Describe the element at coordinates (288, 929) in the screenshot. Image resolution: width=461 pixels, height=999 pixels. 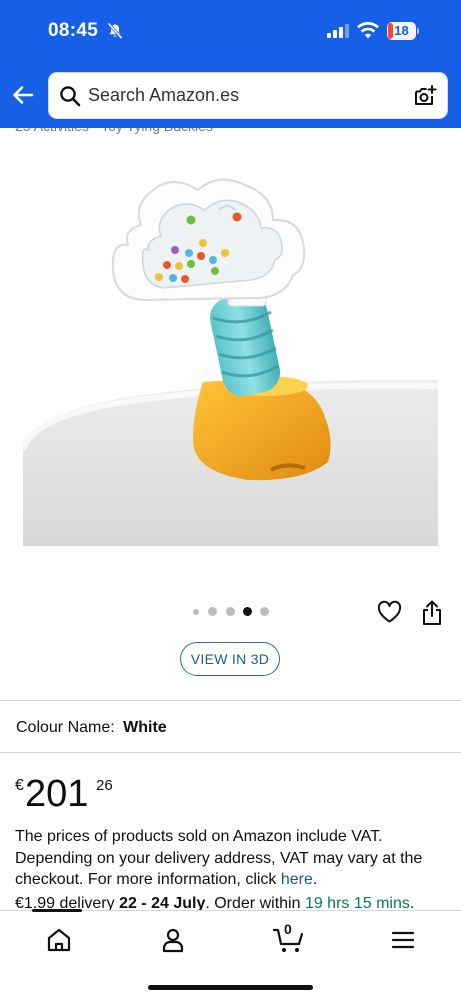
I see `cart-count: 0` at that location.